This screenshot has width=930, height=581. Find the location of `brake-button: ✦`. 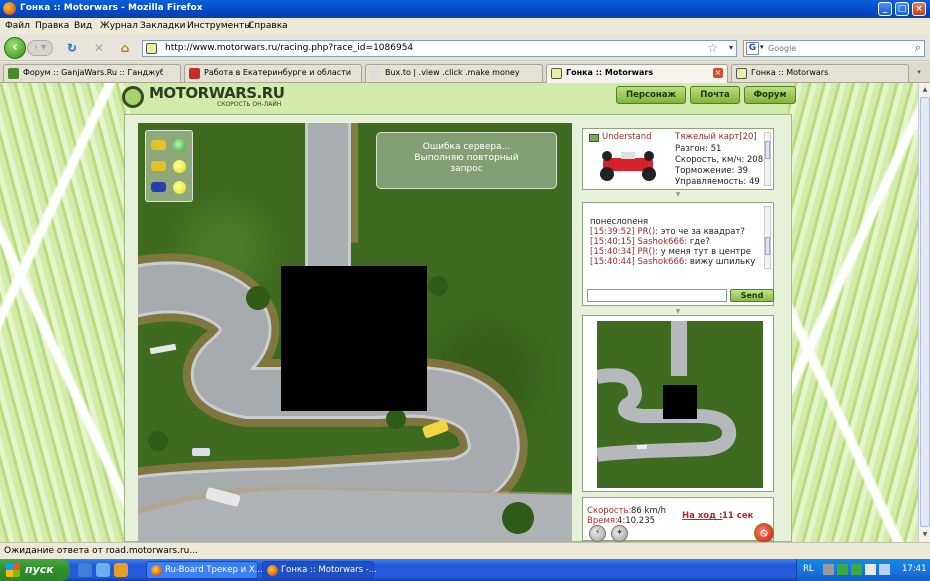

brake-button: ✦ is located at coordinates (619, 533).